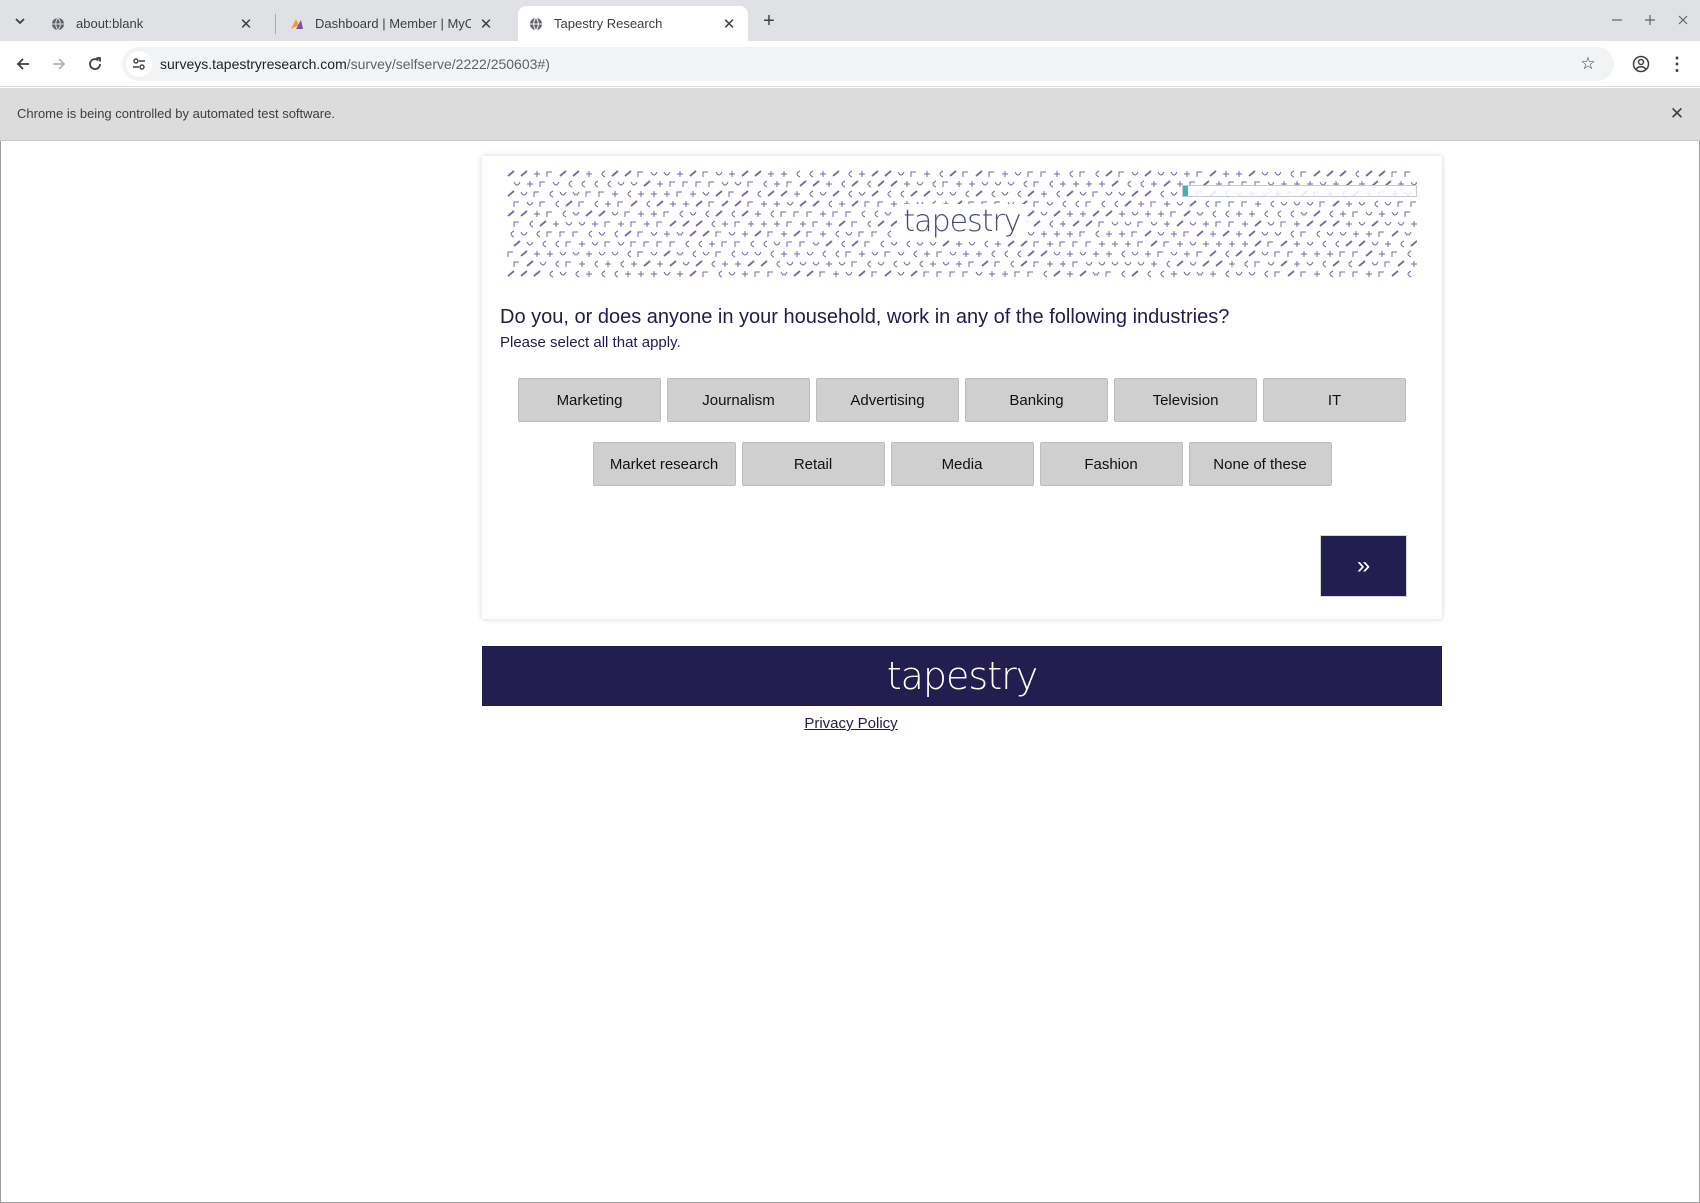 The height and width of the screenshot is (1203, 1700). I want to click on option-market-research: Market research, so click(664, 464).